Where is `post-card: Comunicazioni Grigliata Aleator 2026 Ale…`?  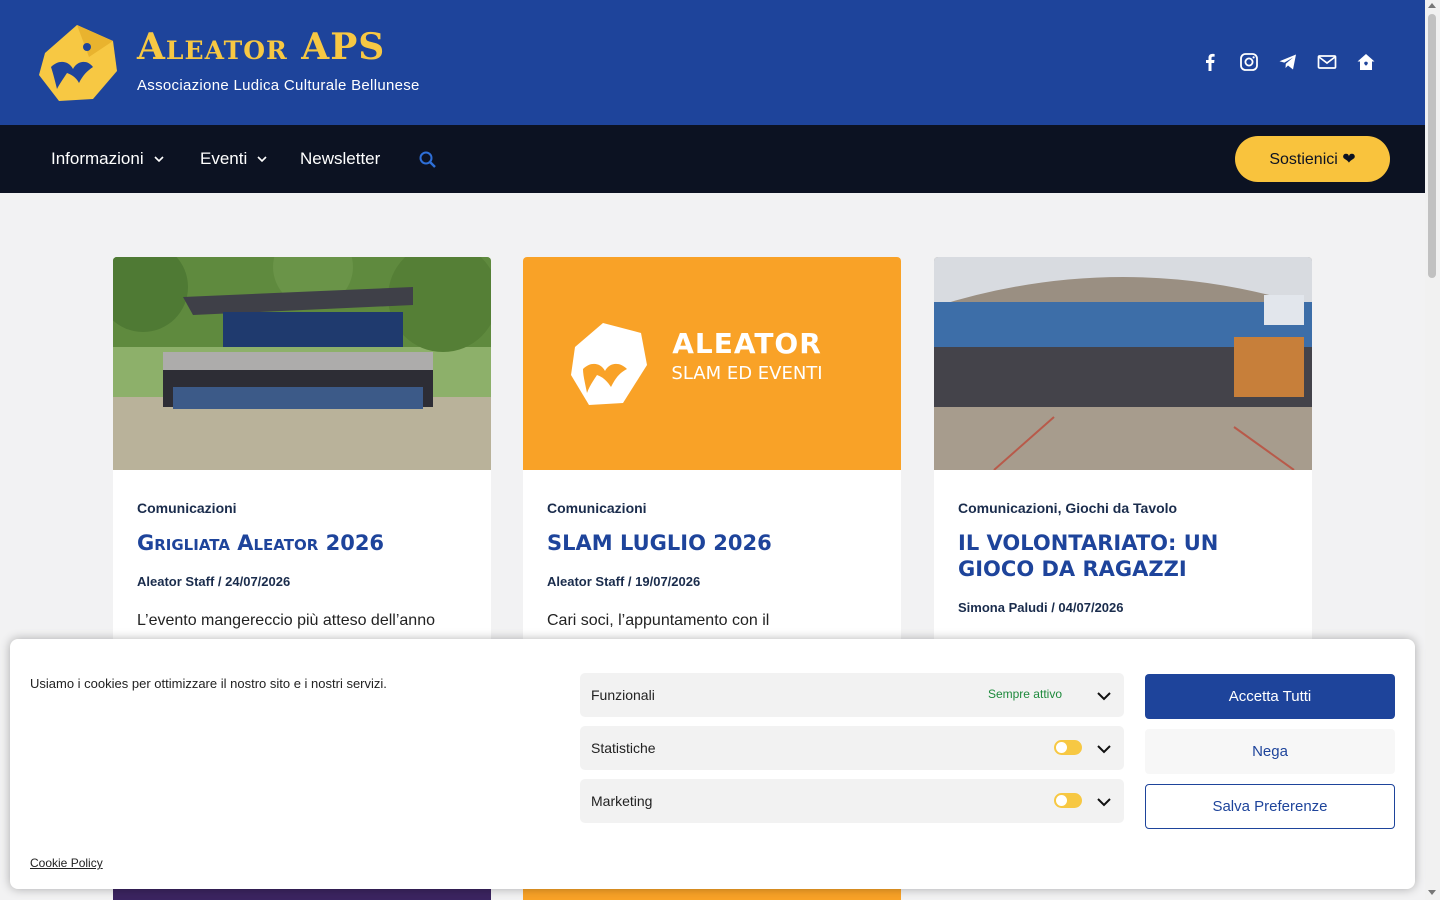 post-card: Comunicazioni Grigliata Aleator 2026 Ale… is located at coordinates (302, 457).